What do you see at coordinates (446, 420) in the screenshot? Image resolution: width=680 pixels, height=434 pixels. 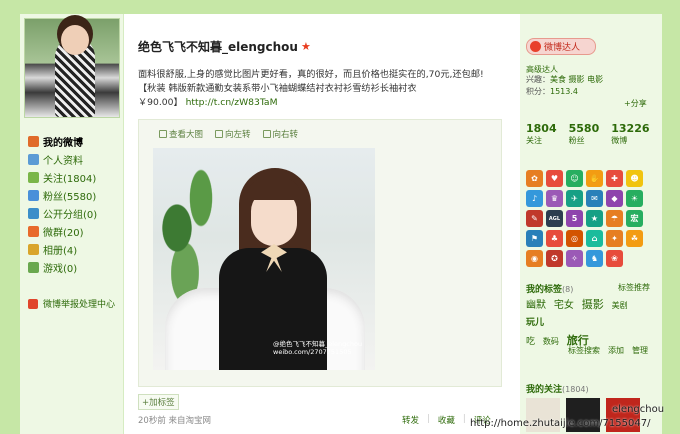 I see `favorite-button: 收藏` at bounding box center [446, 420].